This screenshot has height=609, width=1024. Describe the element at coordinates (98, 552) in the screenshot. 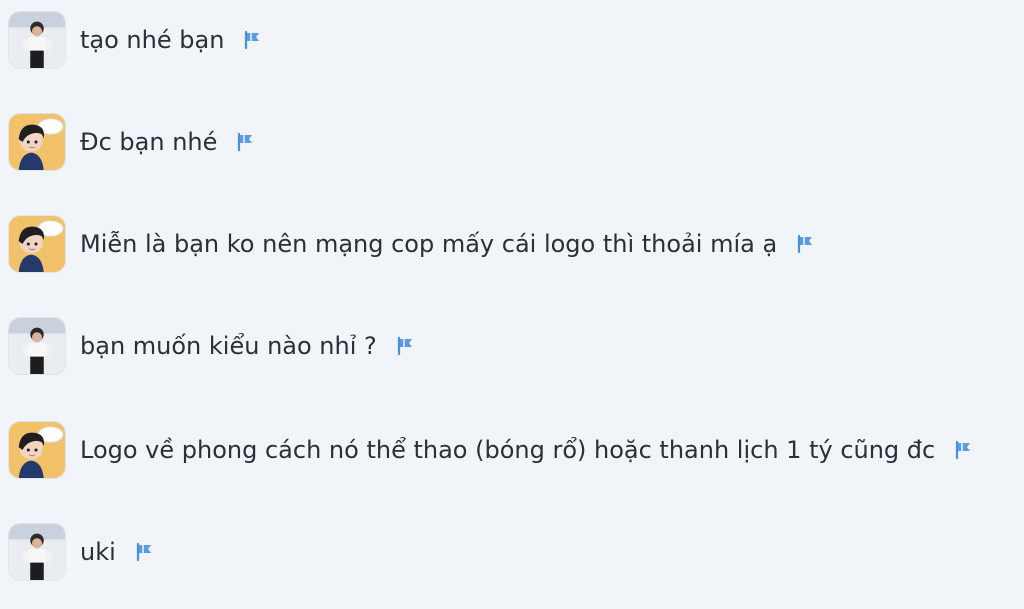

I see `message-text: uki` at that location.